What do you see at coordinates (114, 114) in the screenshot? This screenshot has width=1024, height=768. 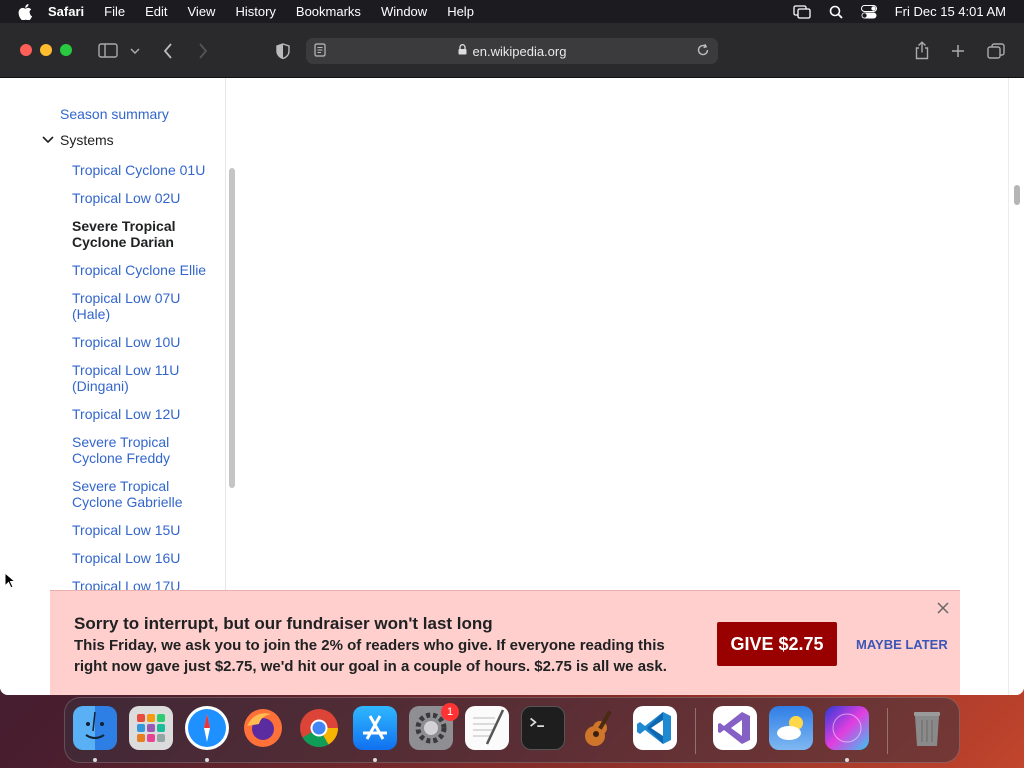 I see `toc-season-summary: Season summary` at bounding box center [114, 114].